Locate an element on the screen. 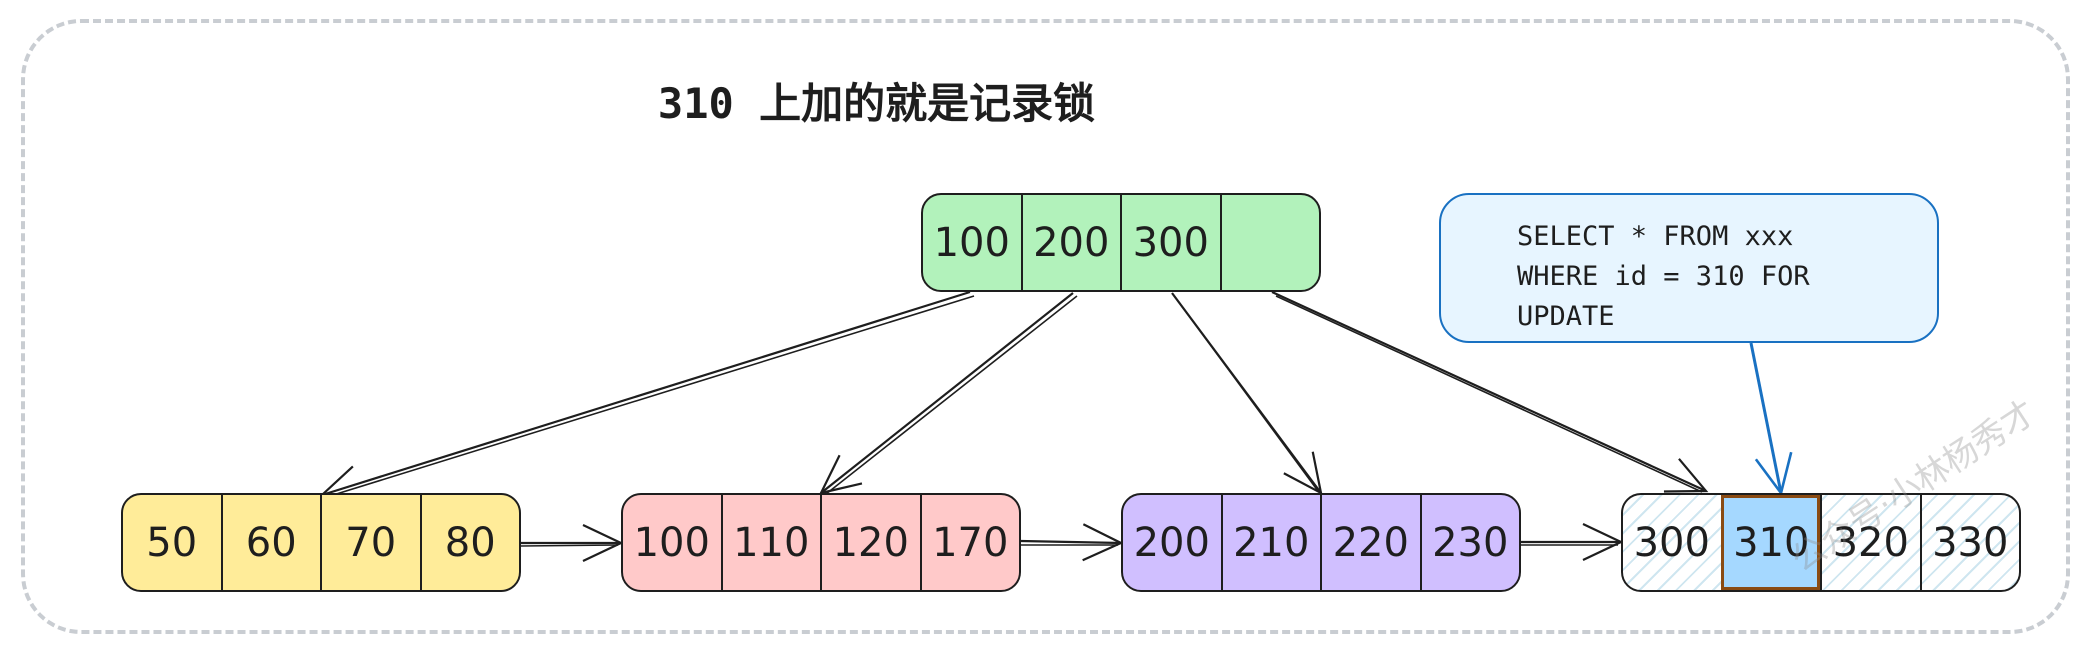  leaf-node-2: 100 110 120 170 is located at coordinates (821, 542).